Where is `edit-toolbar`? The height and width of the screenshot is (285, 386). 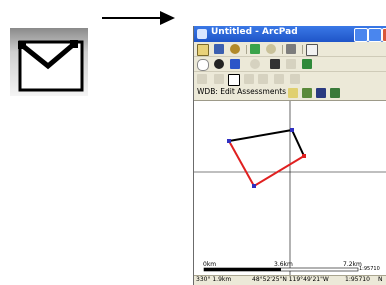 edit-toolbar is located at coordinates (290, 79).